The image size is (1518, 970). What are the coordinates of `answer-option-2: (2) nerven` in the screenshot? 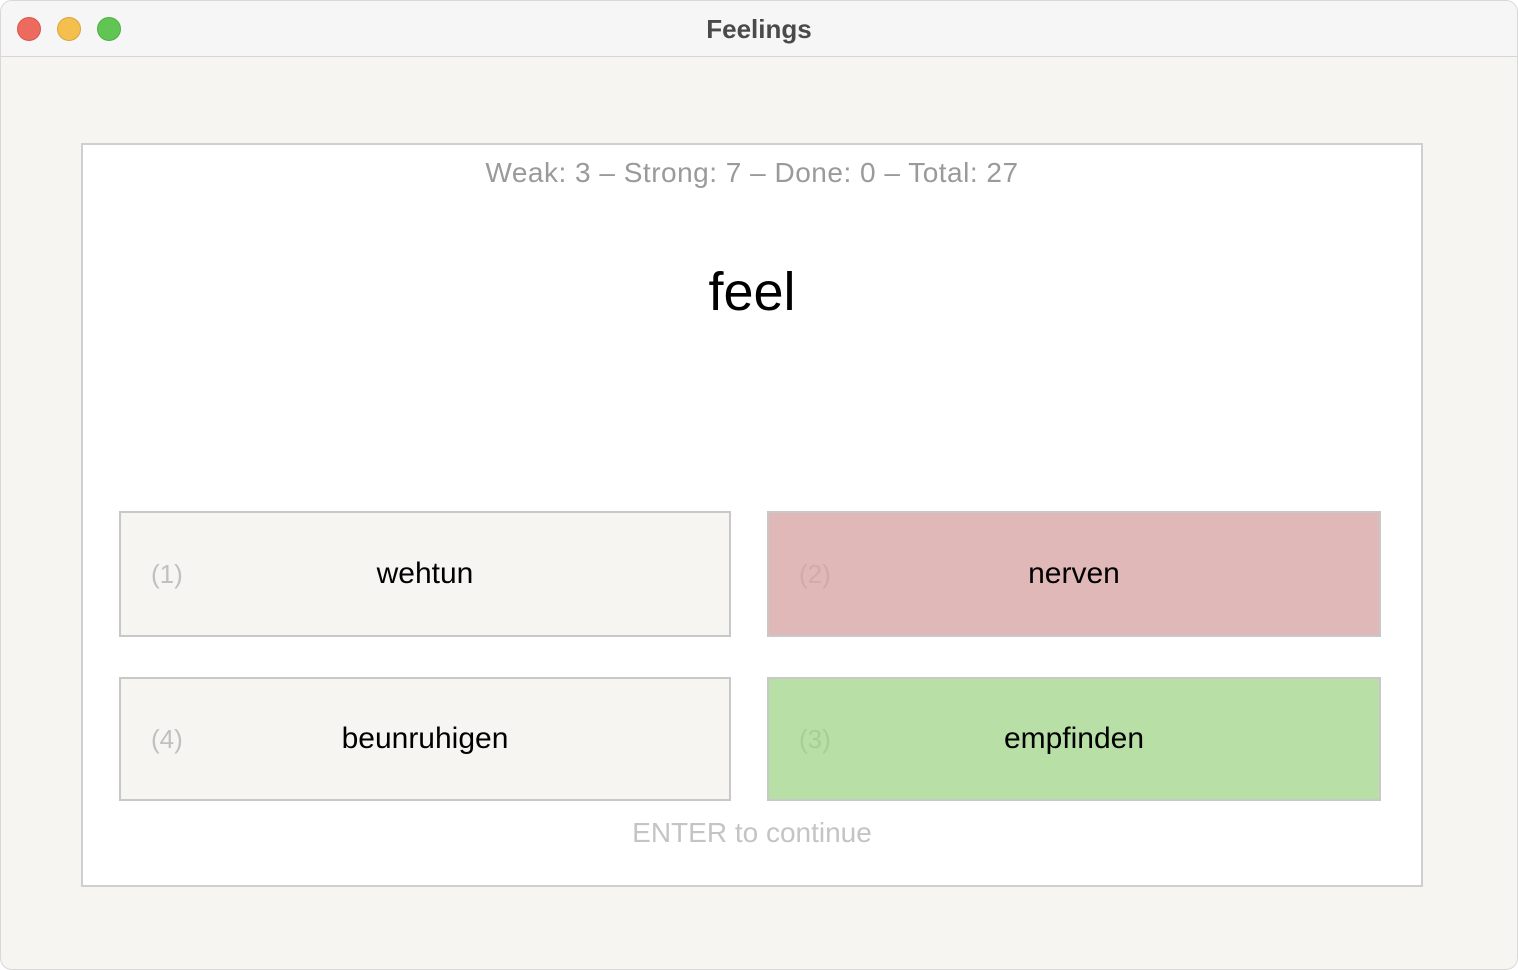 It's located at (1074, 574).